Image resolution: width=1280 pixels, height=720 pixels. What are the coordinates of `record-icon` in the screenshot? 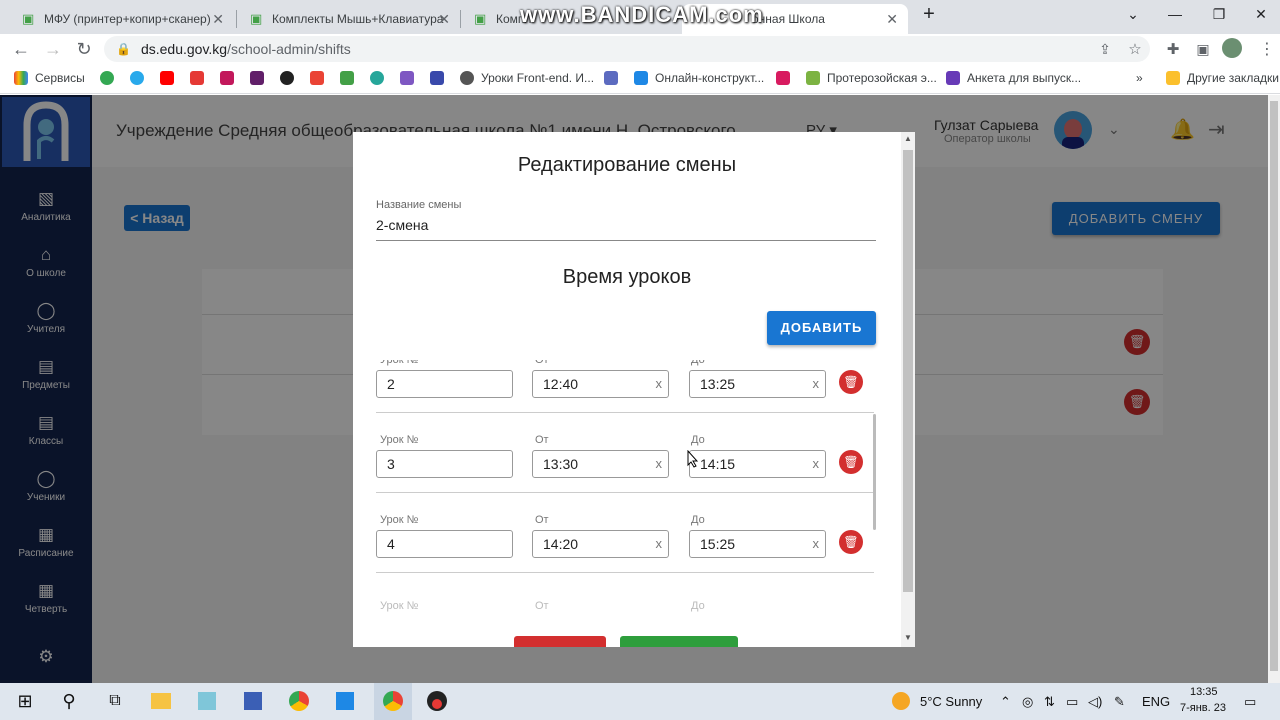 It's located at (437, 701).